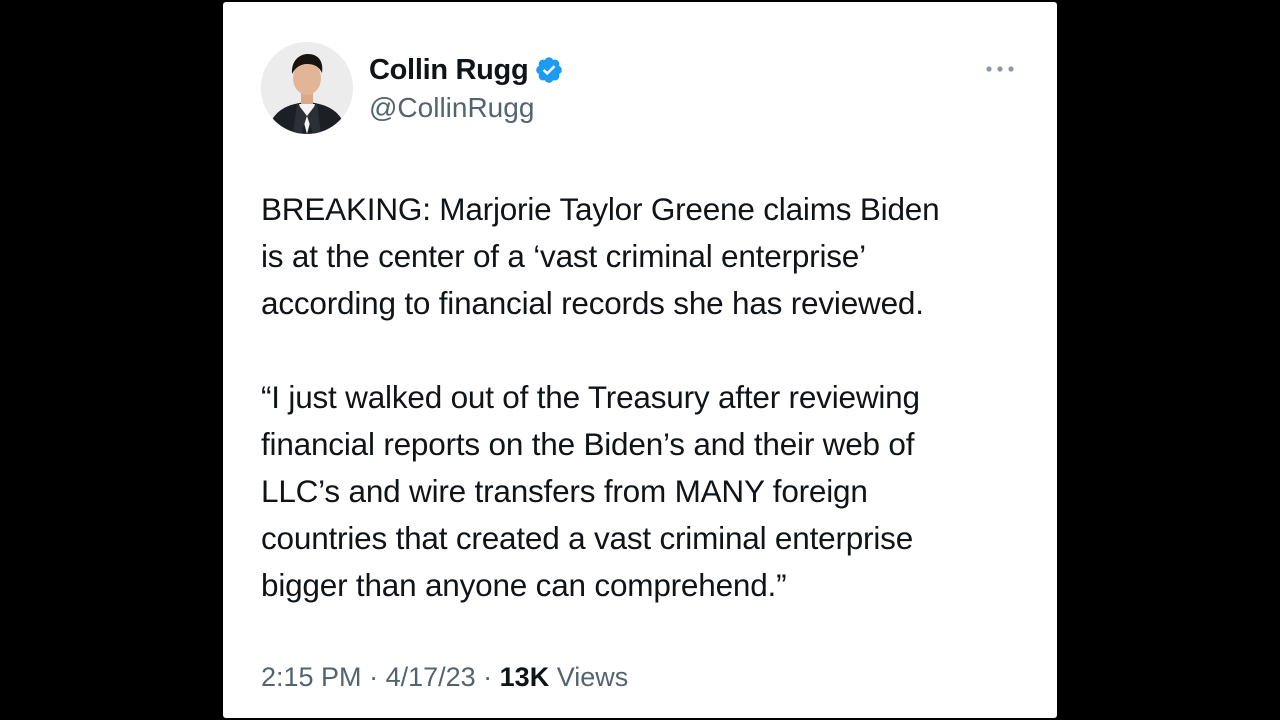 This screenshot has height=720, width=1280. I want to click on avatar-photo-icon, so click(307, 88).